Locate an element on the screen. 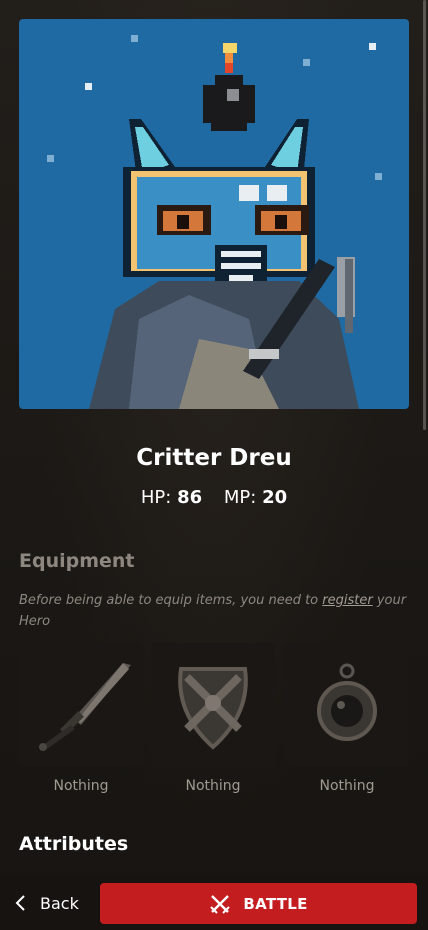 The height and width of the screenshot is (930, 428). mp-label: MP: is located at coordinates (240, 497).